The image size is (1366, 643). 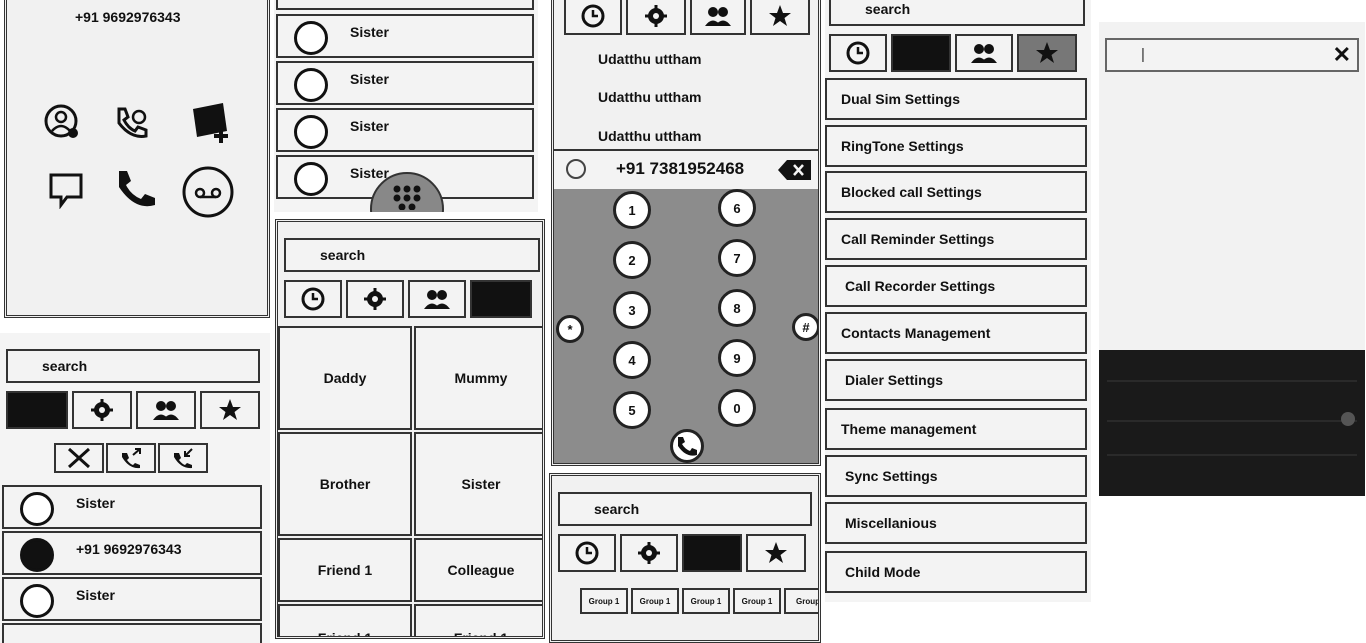 I want to click on settings-item-child-mode: Child Mode, so click(x=956, y=572).